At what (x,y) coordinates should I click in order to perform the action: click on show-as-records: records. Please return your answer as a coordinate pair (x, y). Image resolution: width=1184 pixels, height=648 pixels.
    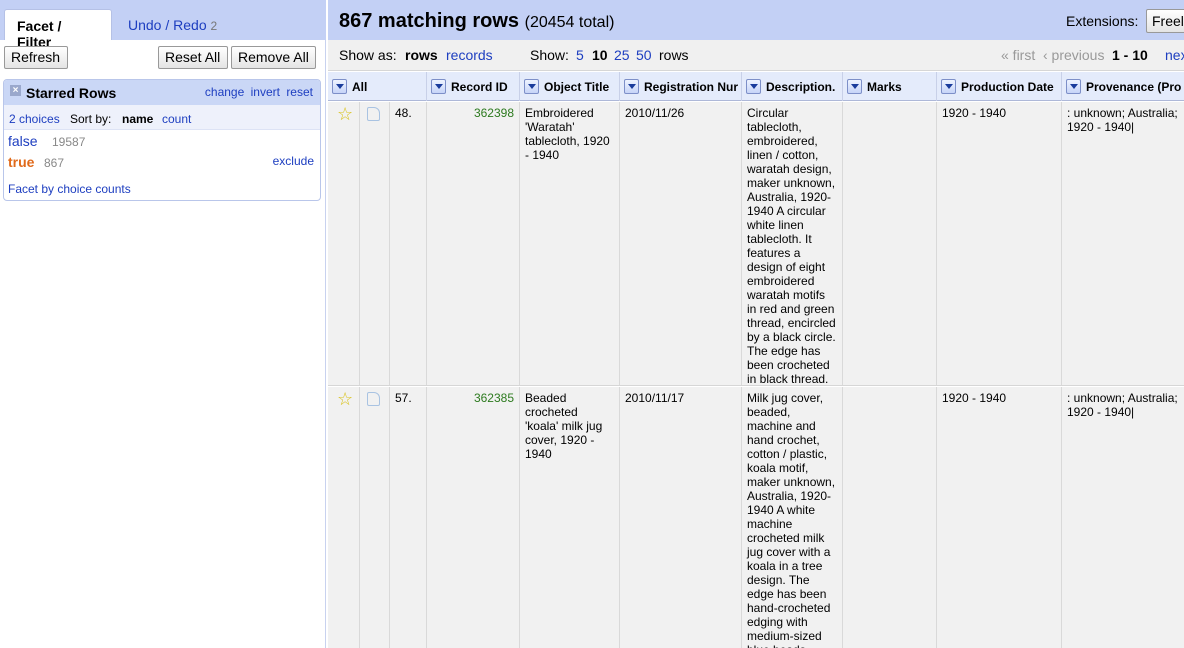
    Looking at the image, I should click on (469, 55).